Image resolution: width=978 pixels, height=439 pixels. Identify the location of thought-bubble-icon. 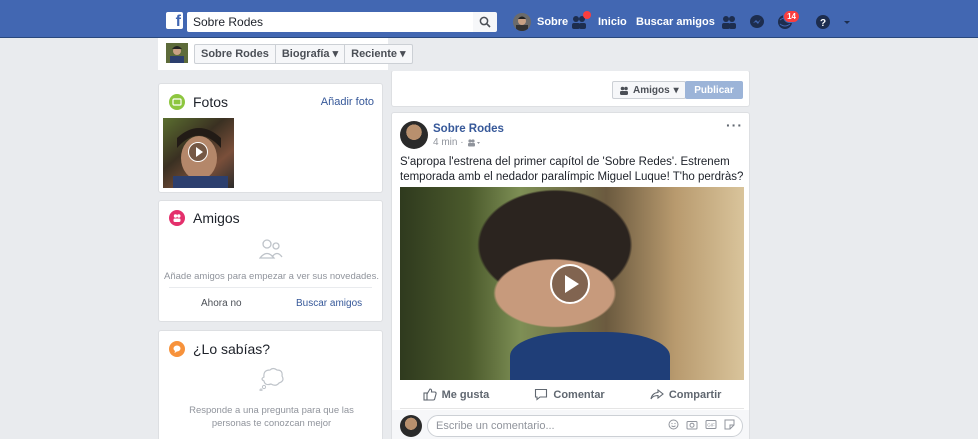
(271, 379).